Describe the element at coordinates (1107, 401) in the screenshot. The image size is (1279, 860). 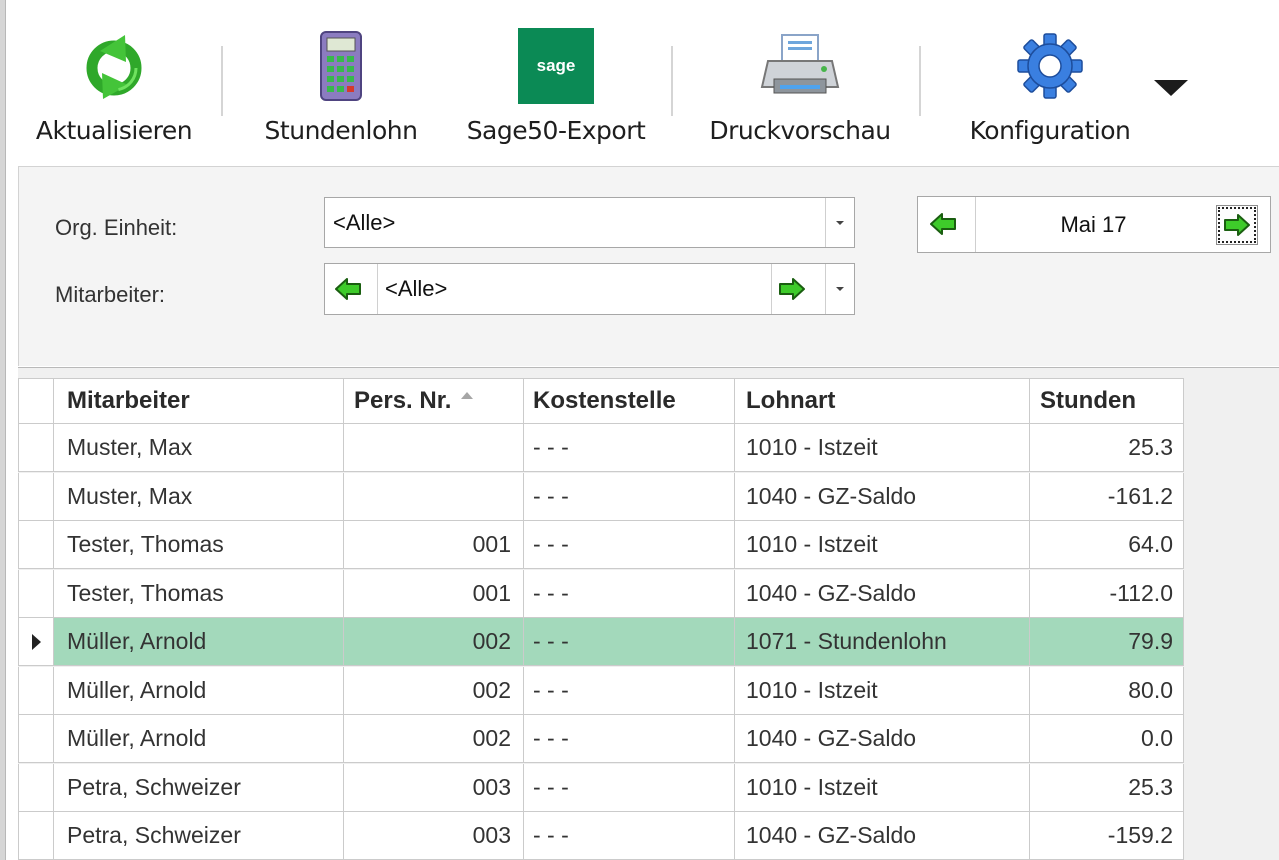
I see `column-header-hours: Stunden` at that location.